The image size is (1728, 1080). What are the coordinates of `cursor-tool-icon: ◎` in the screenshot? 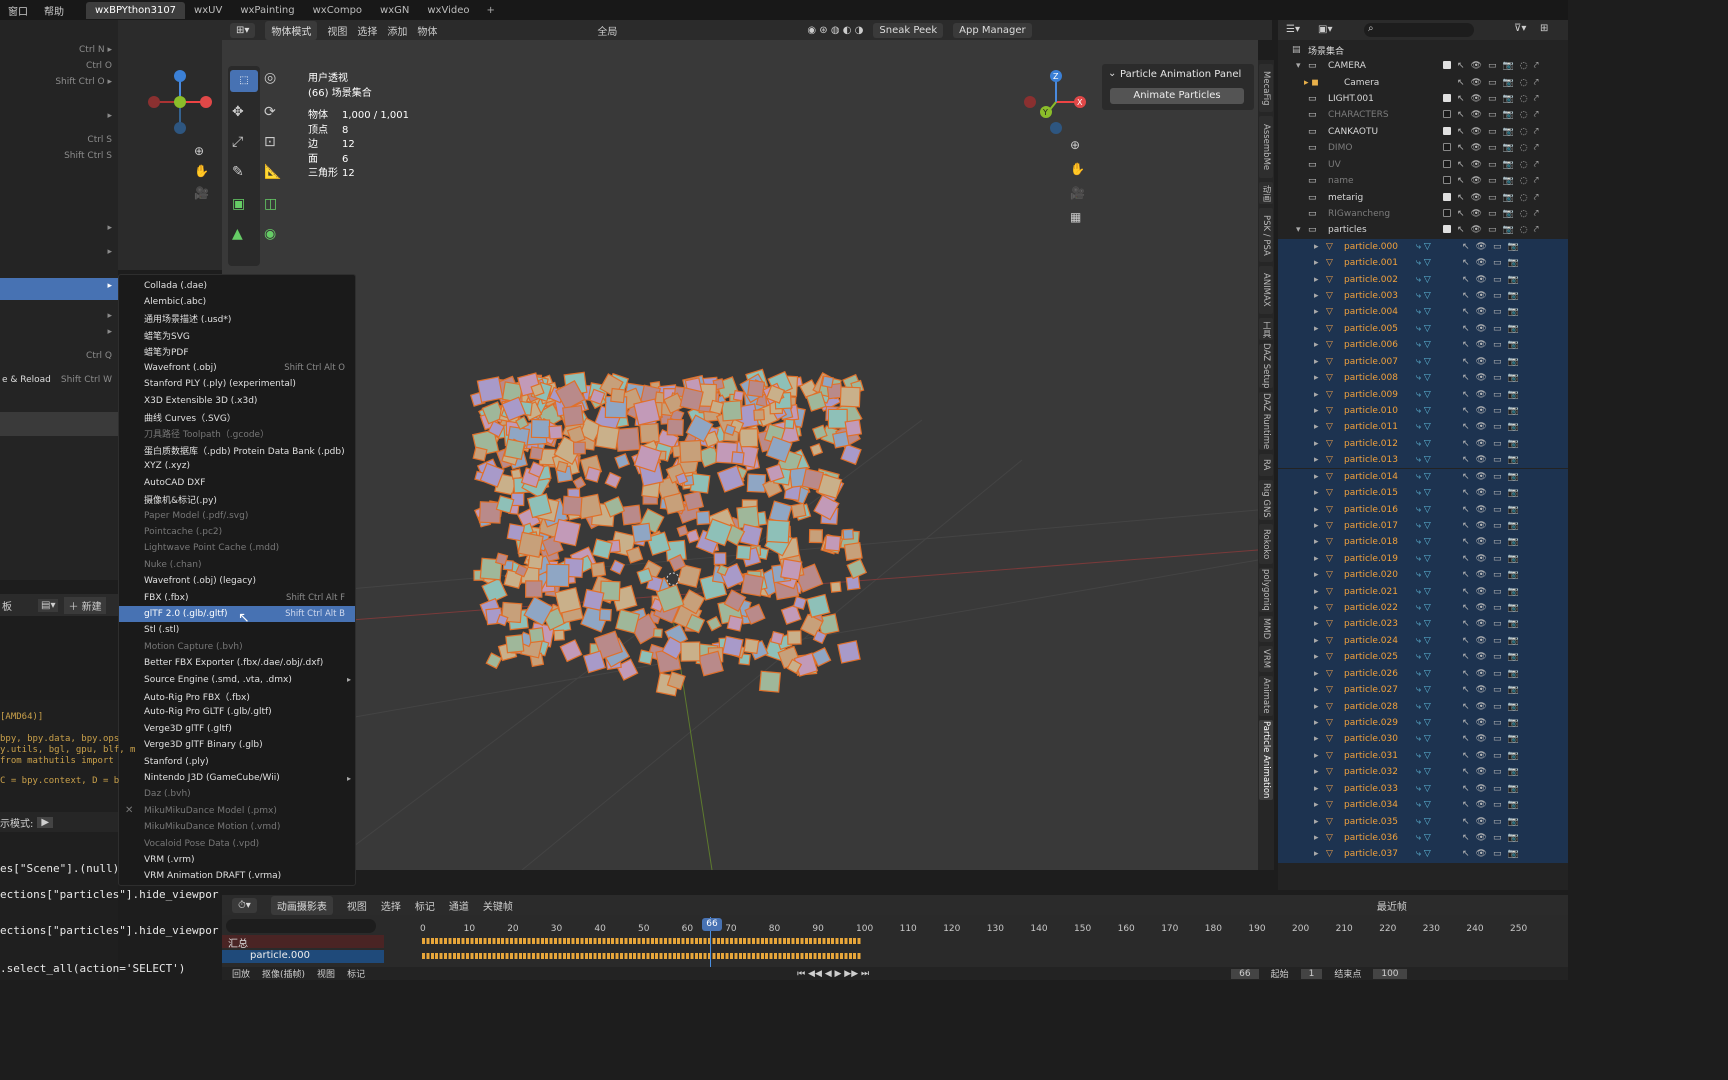 It's located at (270, 78).